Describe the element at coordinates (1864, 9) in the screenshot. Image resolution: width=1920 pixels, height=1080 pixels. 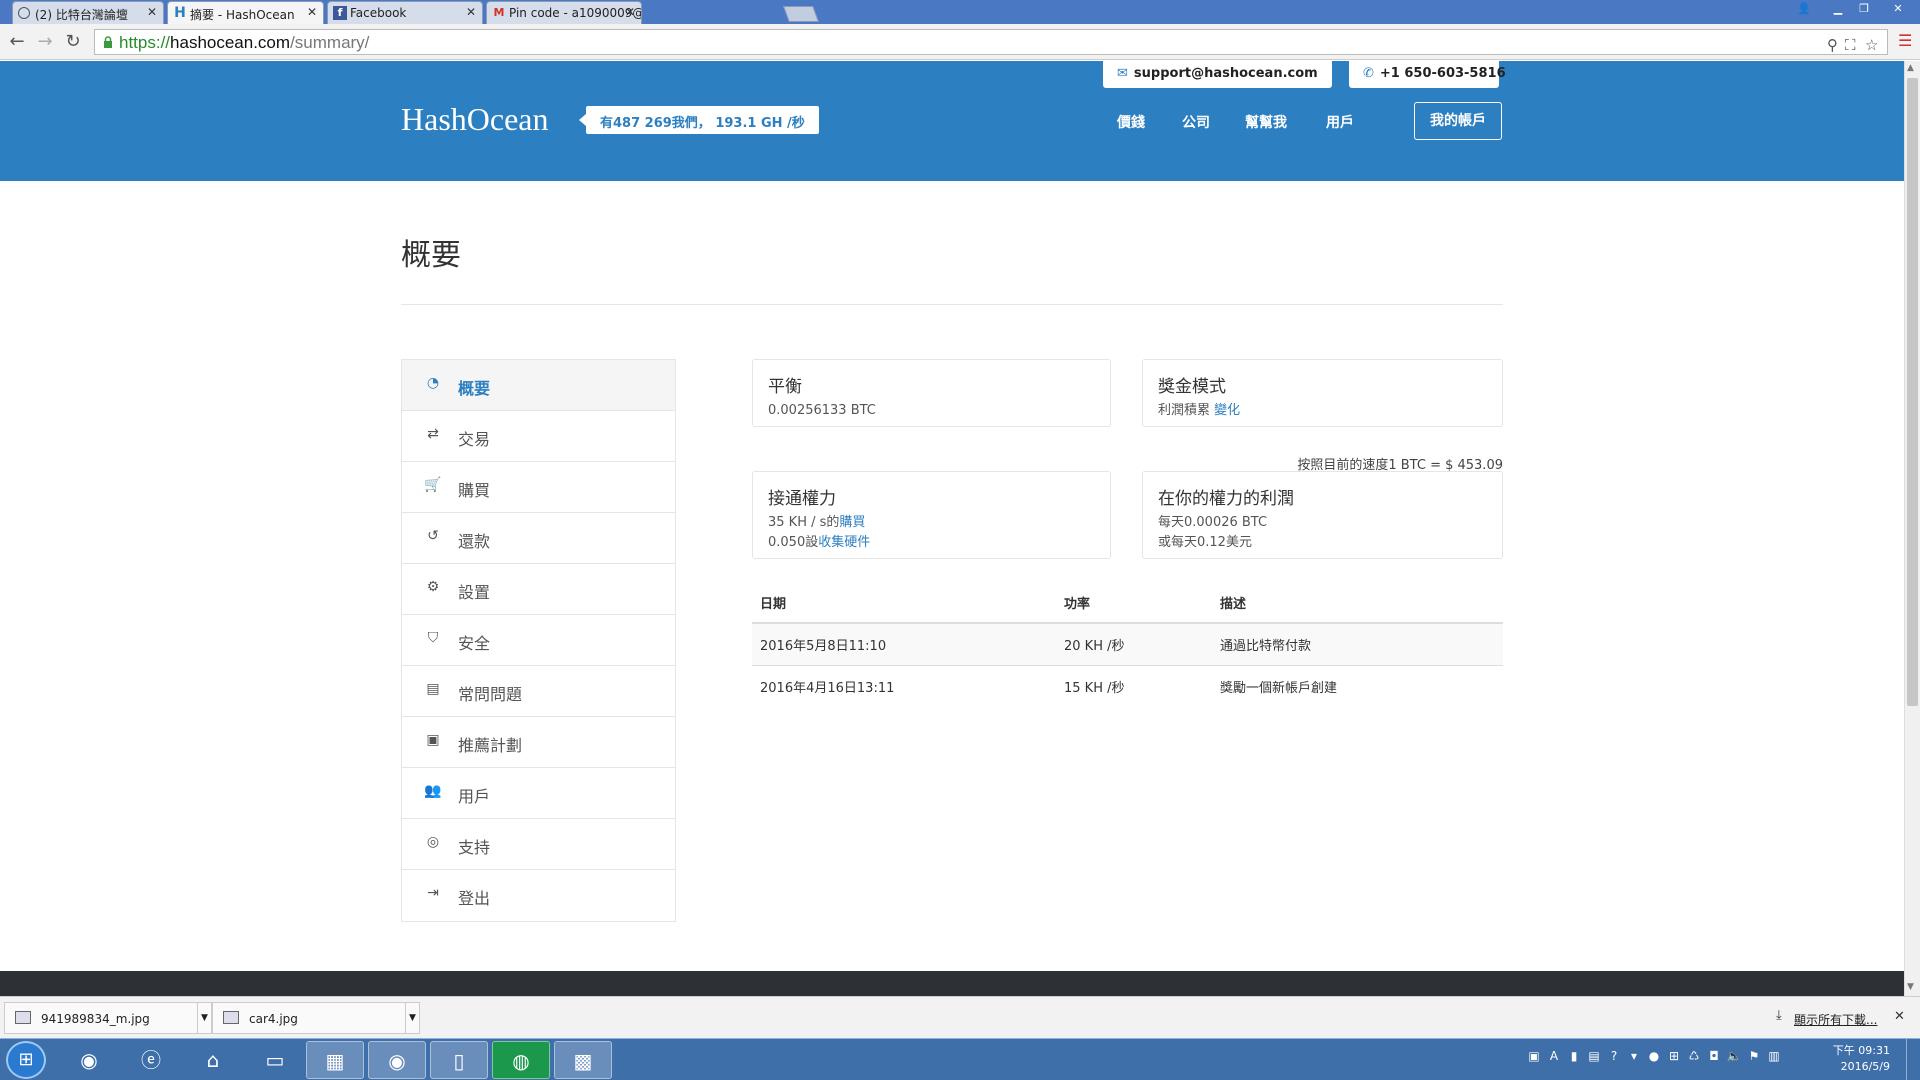
I see `restore-button: ❐` at that location.